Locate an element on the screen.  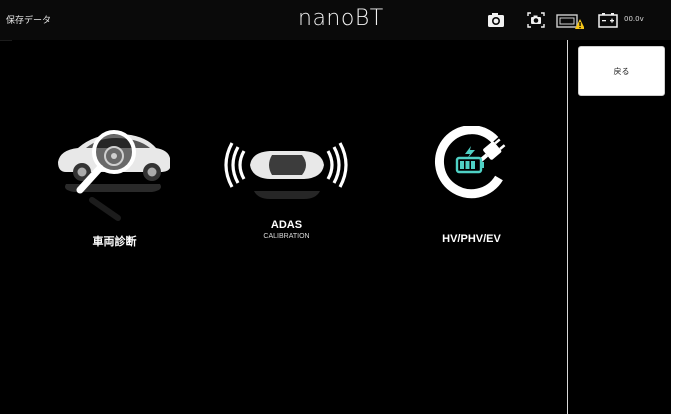
battery-icon is located at coordinates (608, 20).